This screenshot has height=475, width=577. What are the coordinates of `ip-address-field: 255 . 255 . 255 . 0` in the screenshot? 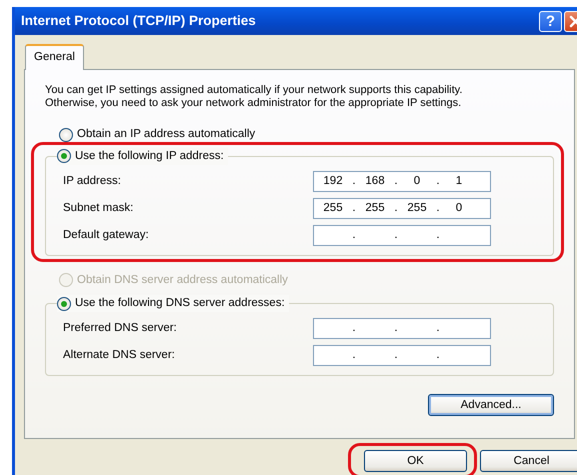 It's located at (402, 208).